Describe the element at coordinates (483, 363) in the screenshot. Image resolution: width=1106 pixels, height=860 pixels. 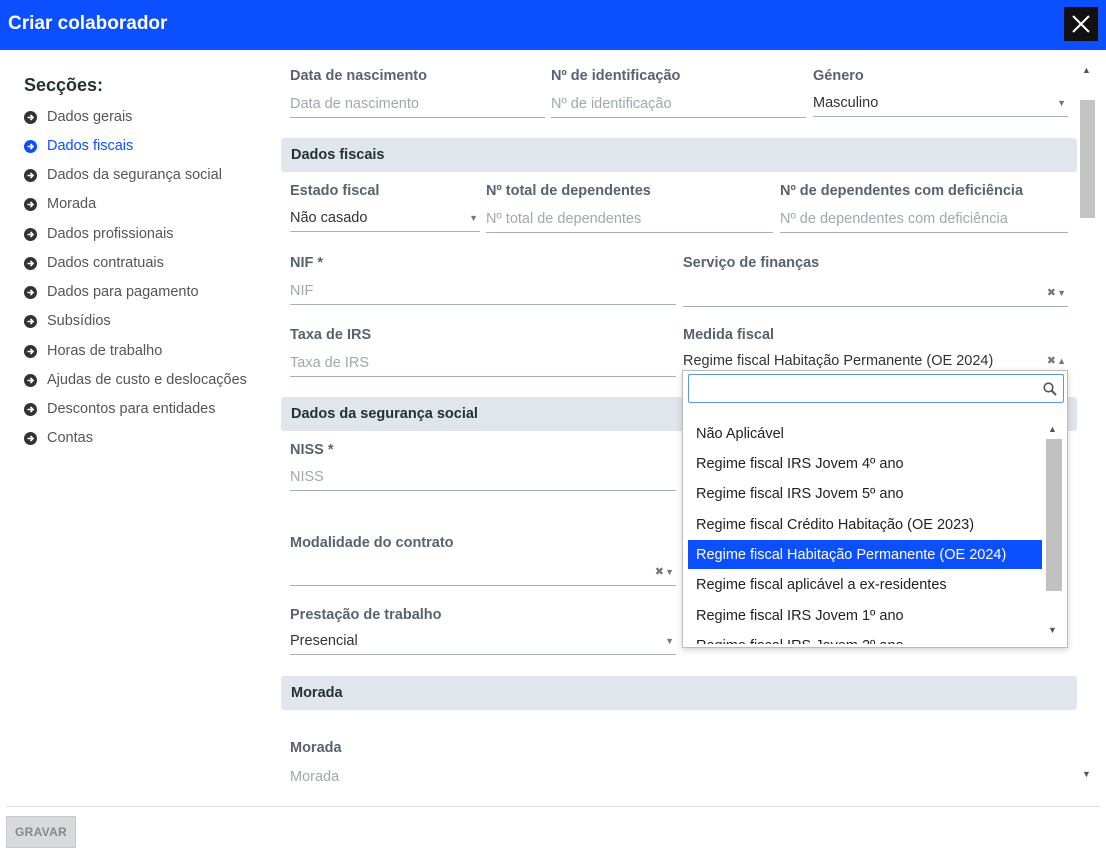
I see `irs-rate-field: Taxa de IRS` at that location.